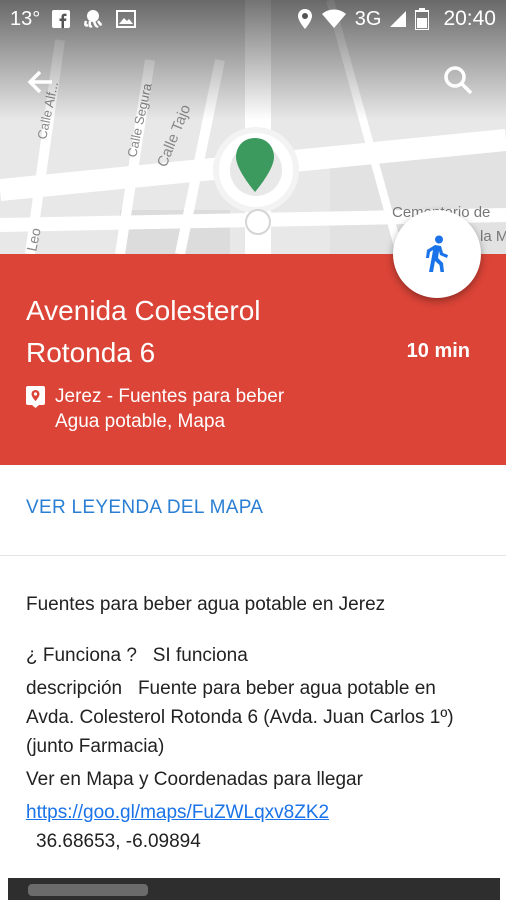 Image resolution: width=506 pixels, height=900 pixels. What do you see at coordinates (256, 655) in the screenshot?
I see `works-row: ¿ Funciona ? SI funciona` at bounding box center [256, 655].